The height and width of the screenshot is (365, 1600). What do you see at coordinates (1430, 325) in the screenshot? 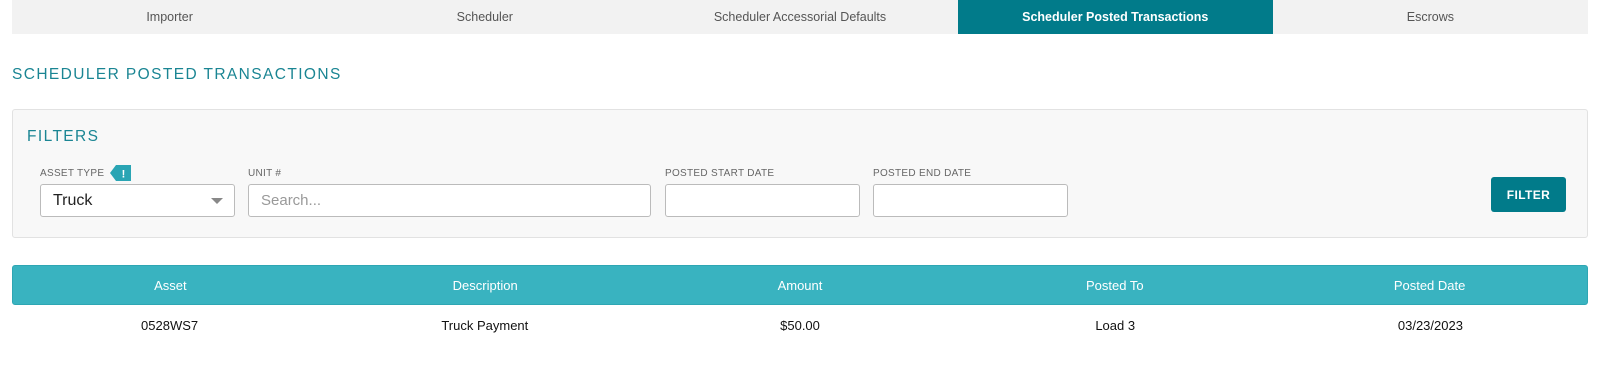
I see `cell-posted-date: 03/23/2023` at bounding box center [1430, 325].